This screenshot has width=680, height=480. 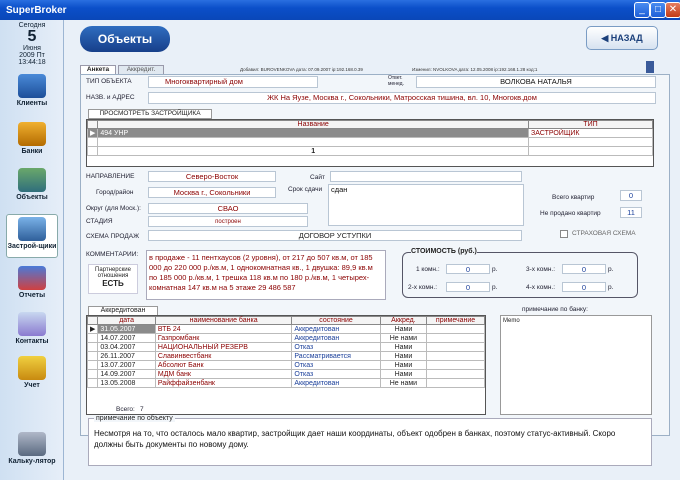 I want to click on cell: Не нами, so click(x=403, y=338).